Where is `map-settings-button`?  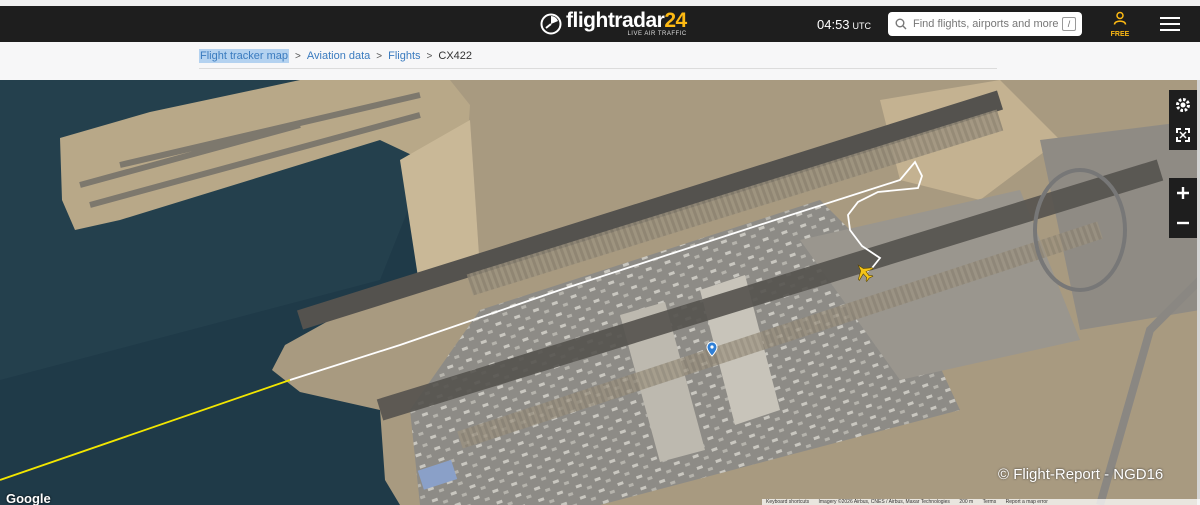
map-settings-button is located at coordinates (1183, 105).